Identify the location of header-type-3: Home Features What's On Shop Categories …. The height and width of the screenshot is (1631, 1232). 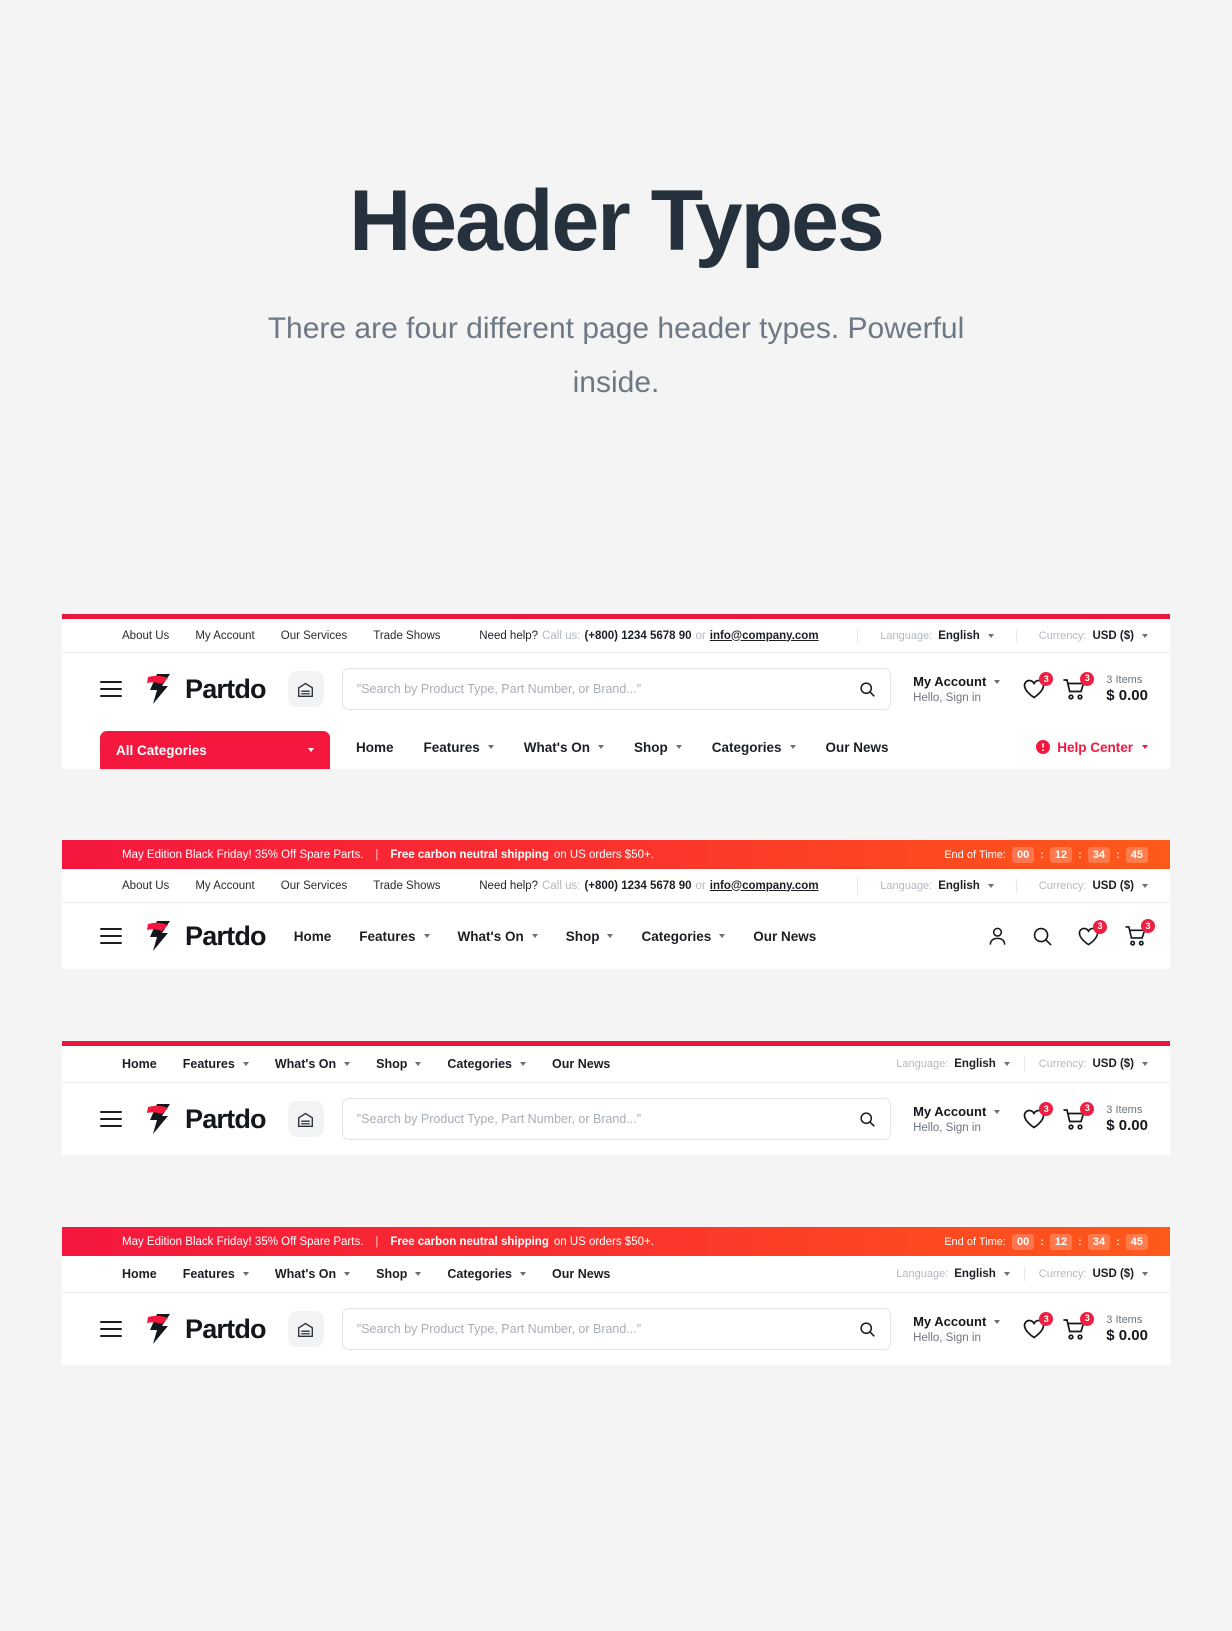
(616, 1098).